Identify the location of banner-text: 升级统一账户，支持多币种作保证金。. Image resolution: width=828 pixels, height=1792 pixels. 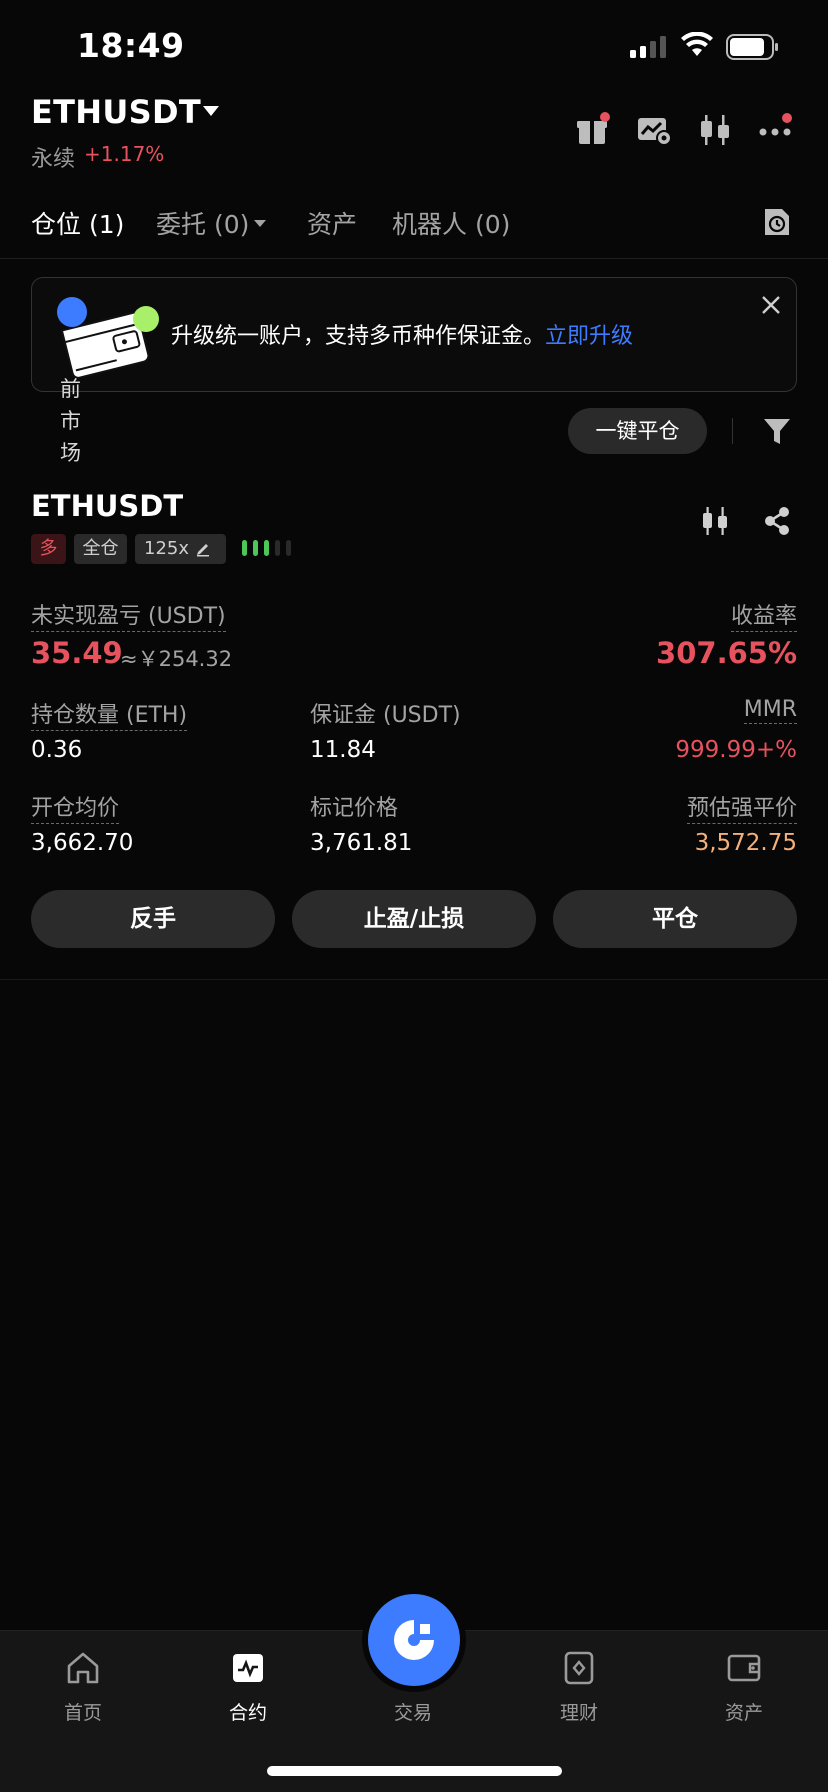
(358, 336).